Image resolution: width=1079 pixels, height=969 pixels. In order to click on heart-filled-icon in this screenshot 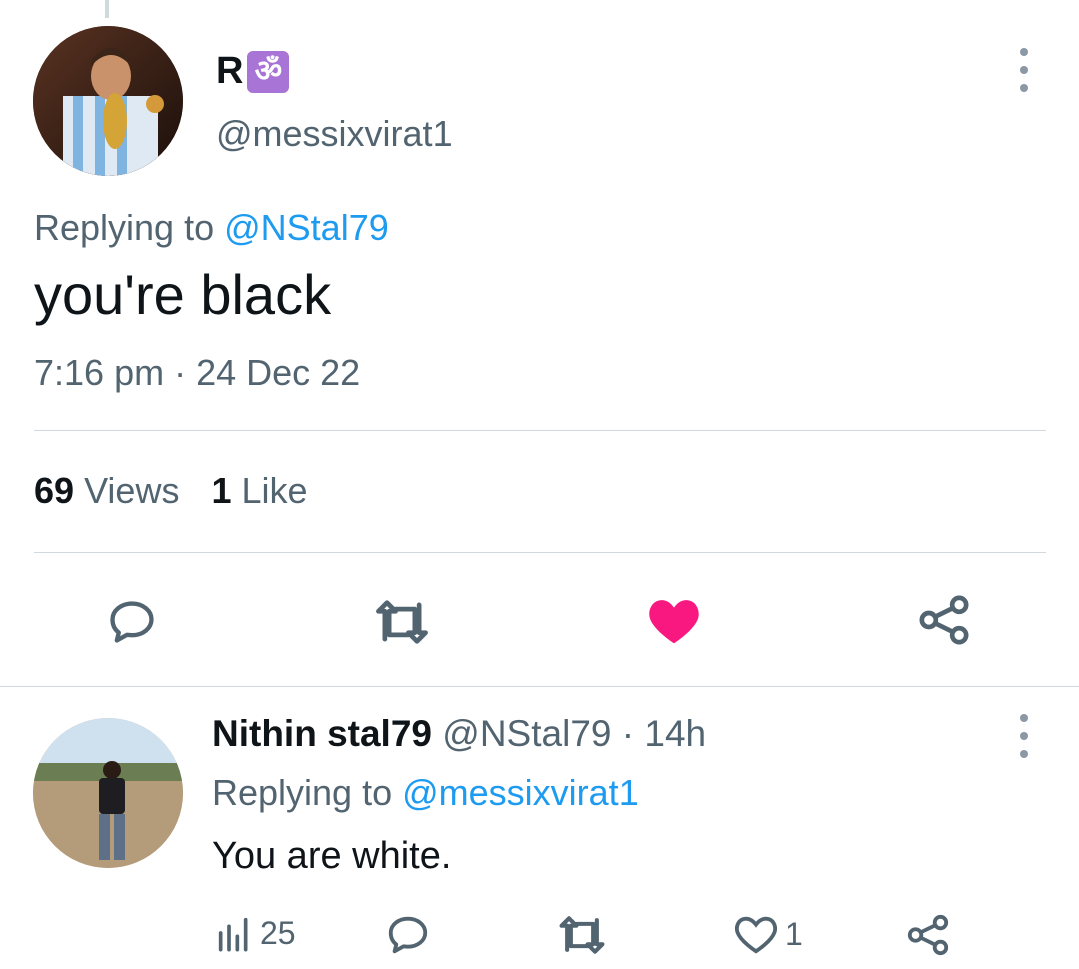, I will do `click(674, 622)`.